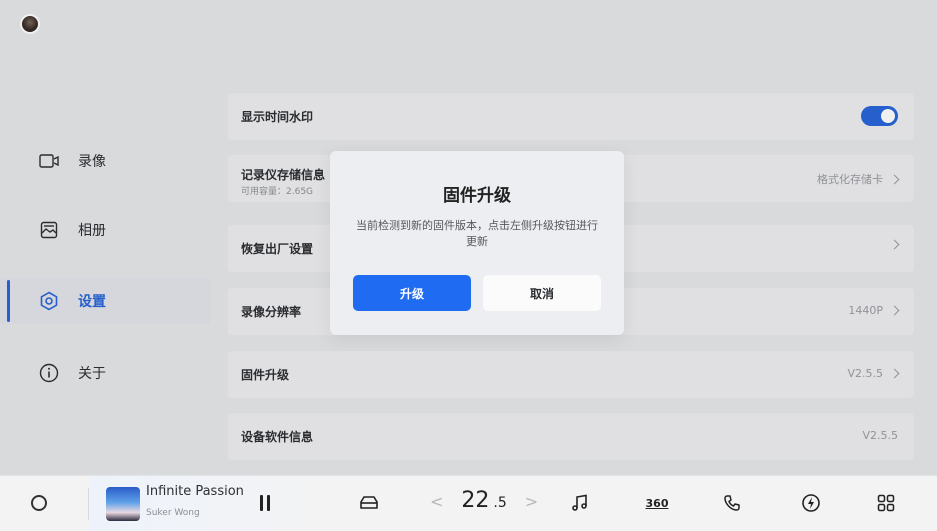 This screenshot has width=937, height=531. What do you see at coordinates (477, 233) in the screenshot?
I see `dialog-message: 当前检测到新的固件版本，点击左侧升级按钮进行更新` at bounding box center [477, 233].